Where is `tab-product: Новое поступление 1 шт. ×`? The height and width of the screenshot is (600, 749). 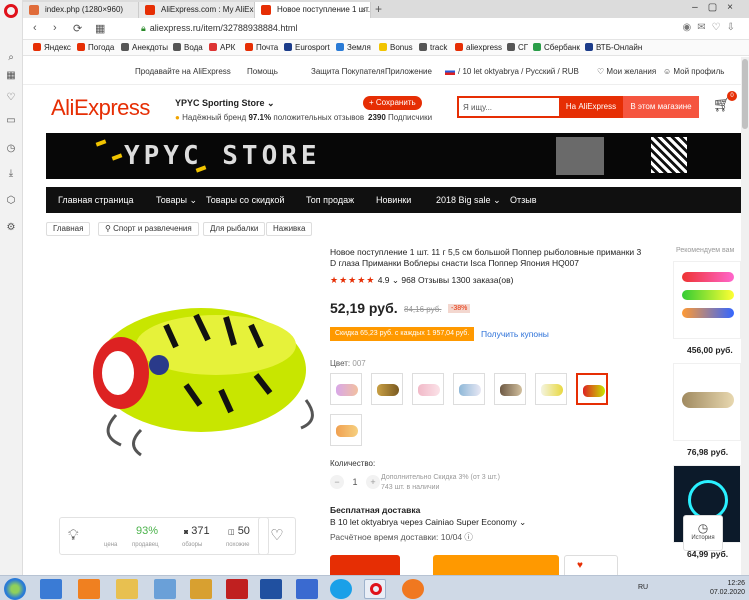 tab-product: Новое поступление 1 шт. × is located at coordinates (313, 10).